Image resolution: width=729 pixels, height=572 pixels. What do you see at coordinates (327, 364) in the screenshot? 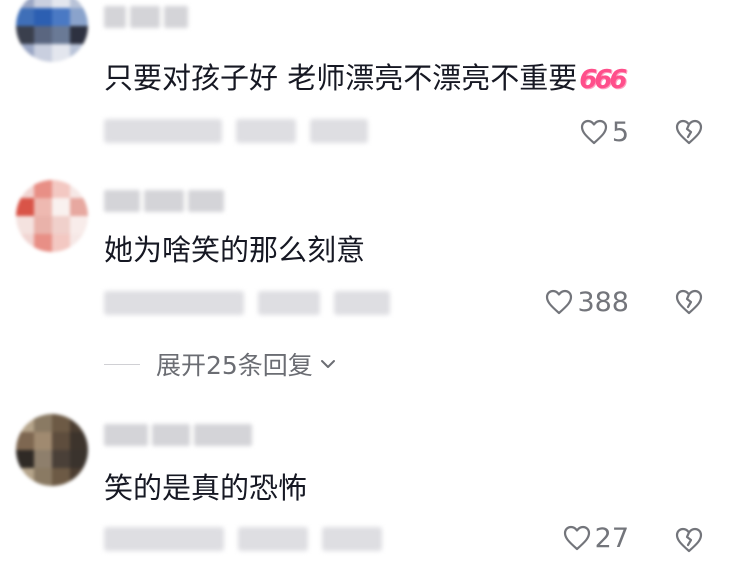
I see `chevron-down-icon` at bounding box center [327, 364].